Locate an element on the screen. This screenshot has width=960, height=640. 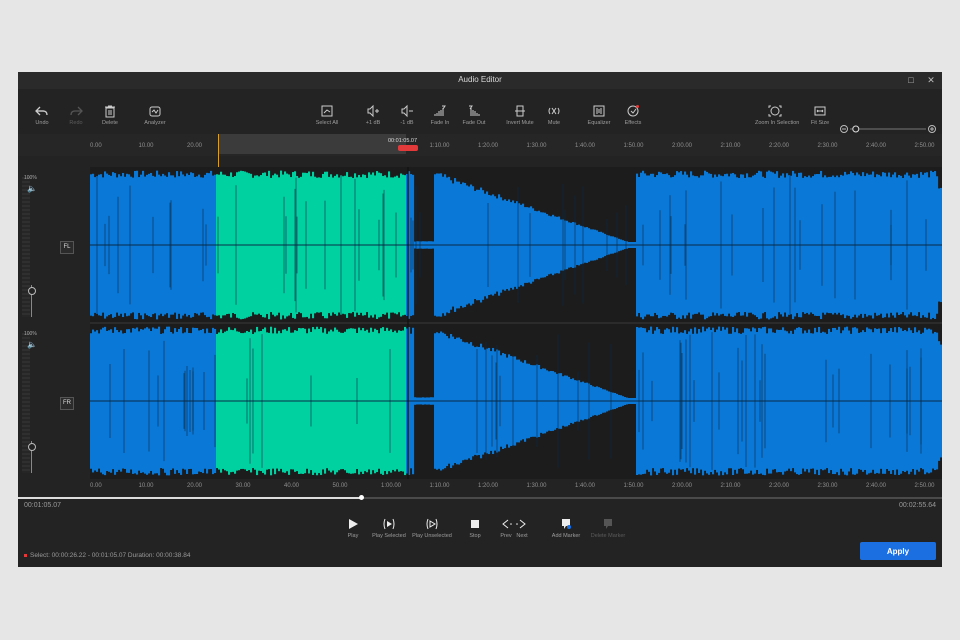
ruler-bottom-tick: 2:30.00 is located at coordinates (827, 486).